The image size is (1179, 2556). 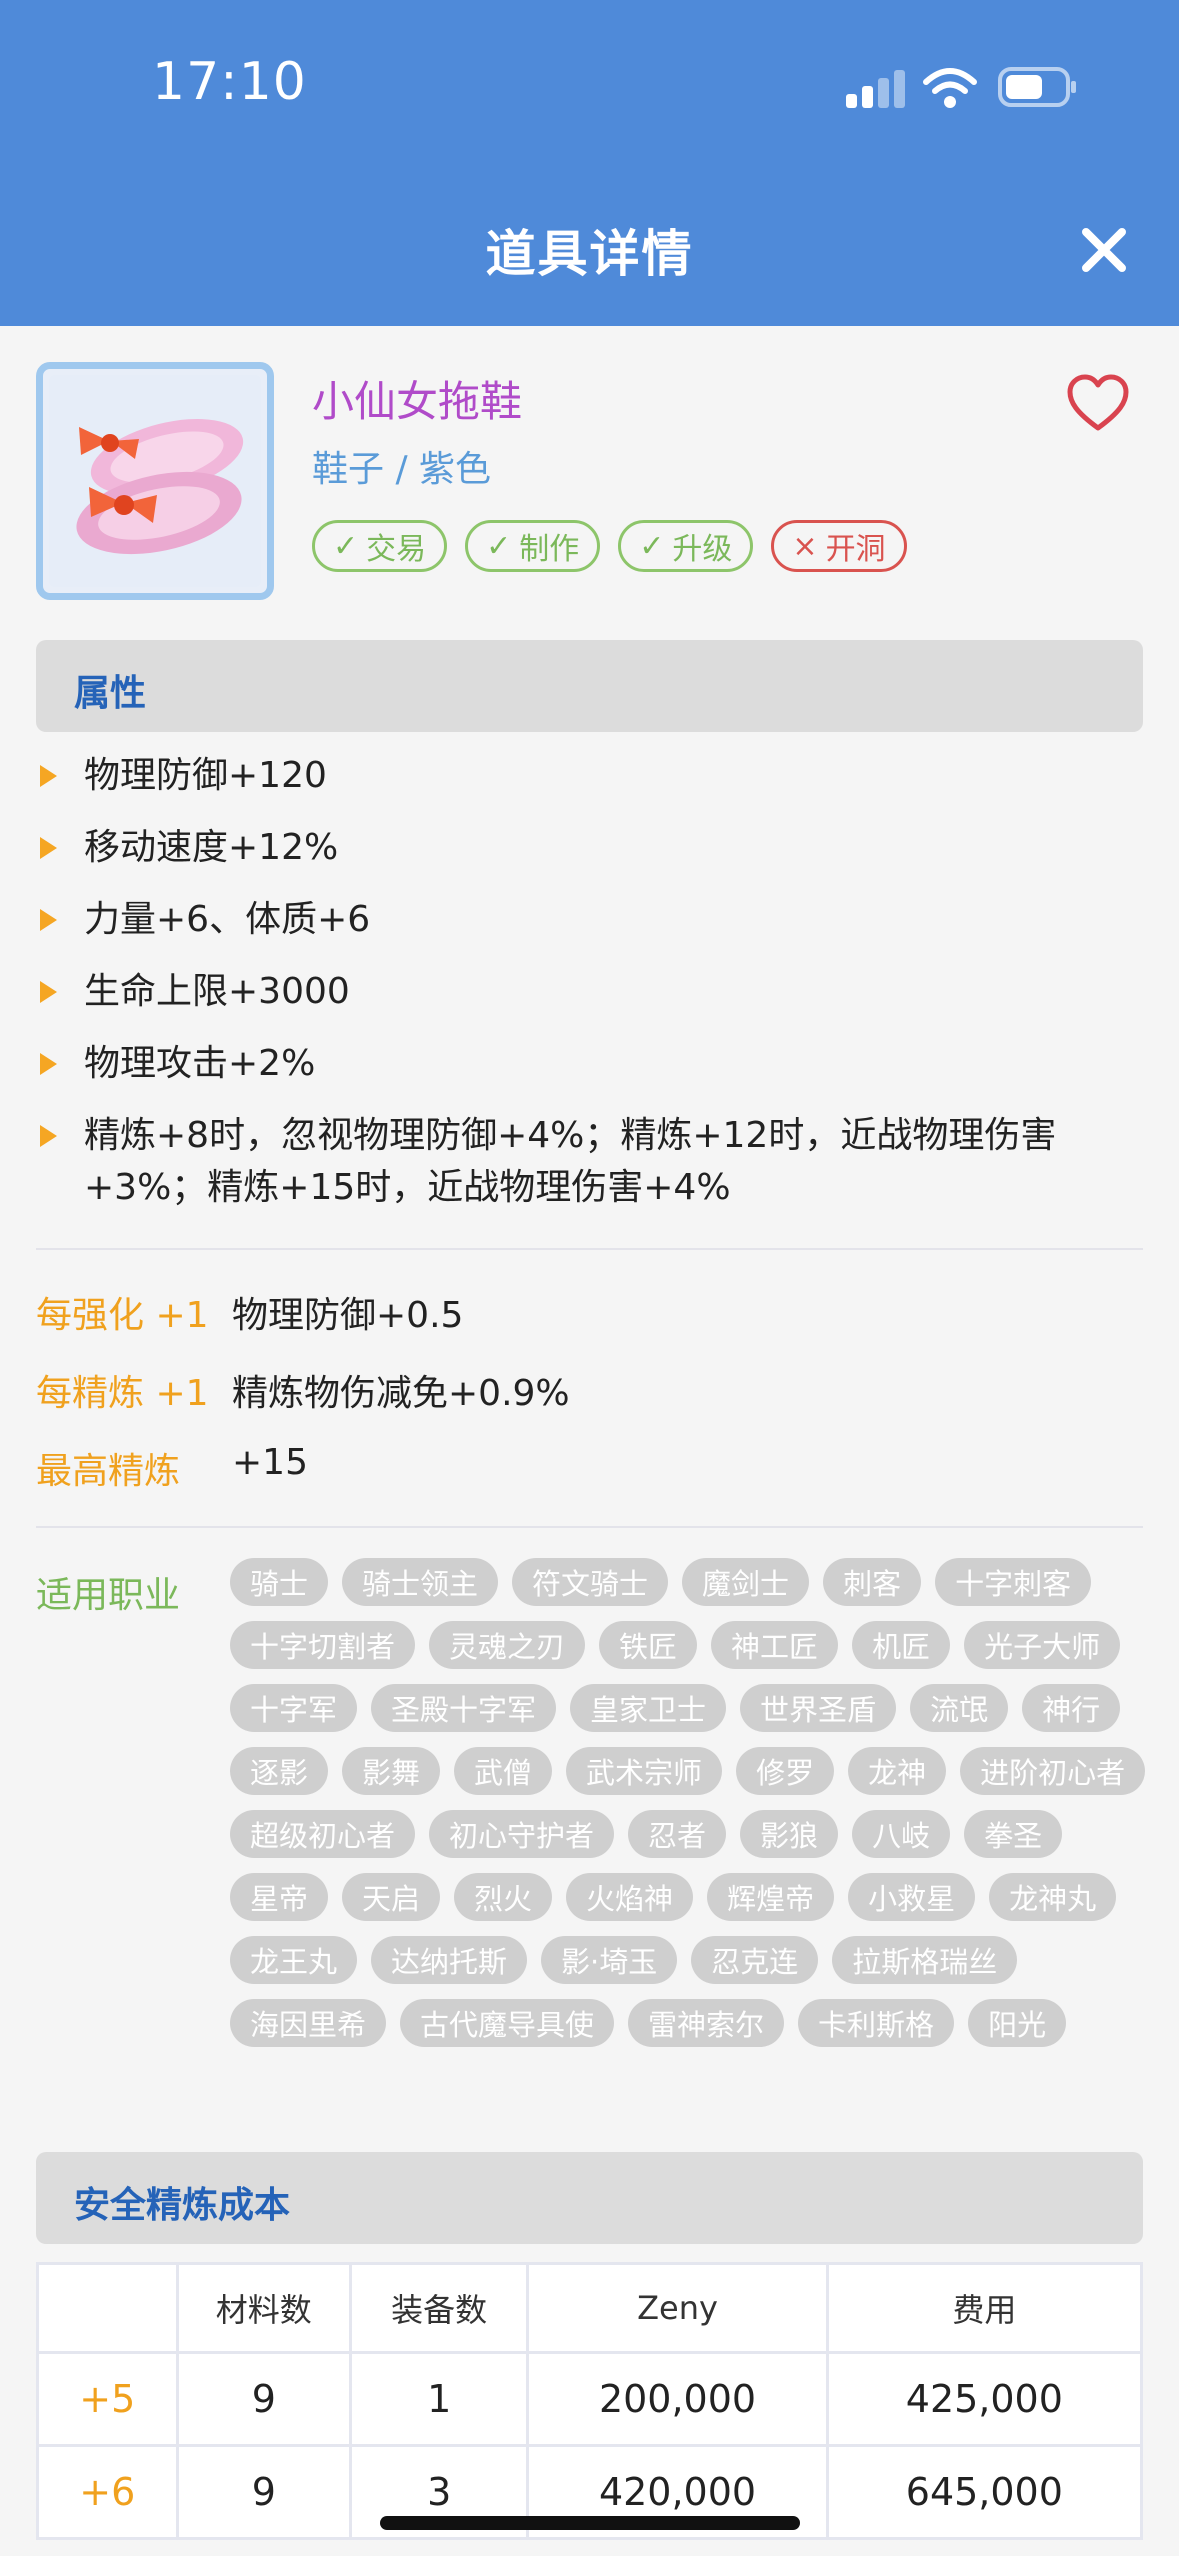 I want to click on job-chip: 世界圣盾, so click(x=818, y=1708).